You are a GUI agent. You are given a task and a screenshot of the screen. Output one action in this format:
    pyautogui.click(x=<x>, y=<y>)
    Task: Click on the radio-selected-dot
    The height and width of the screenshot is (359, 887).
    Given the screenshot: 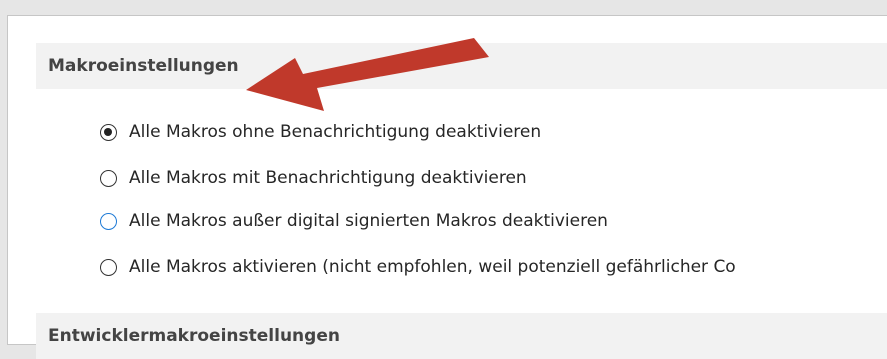 What is the action you would take?
    pyautogui.click(x=108, y=131)
    